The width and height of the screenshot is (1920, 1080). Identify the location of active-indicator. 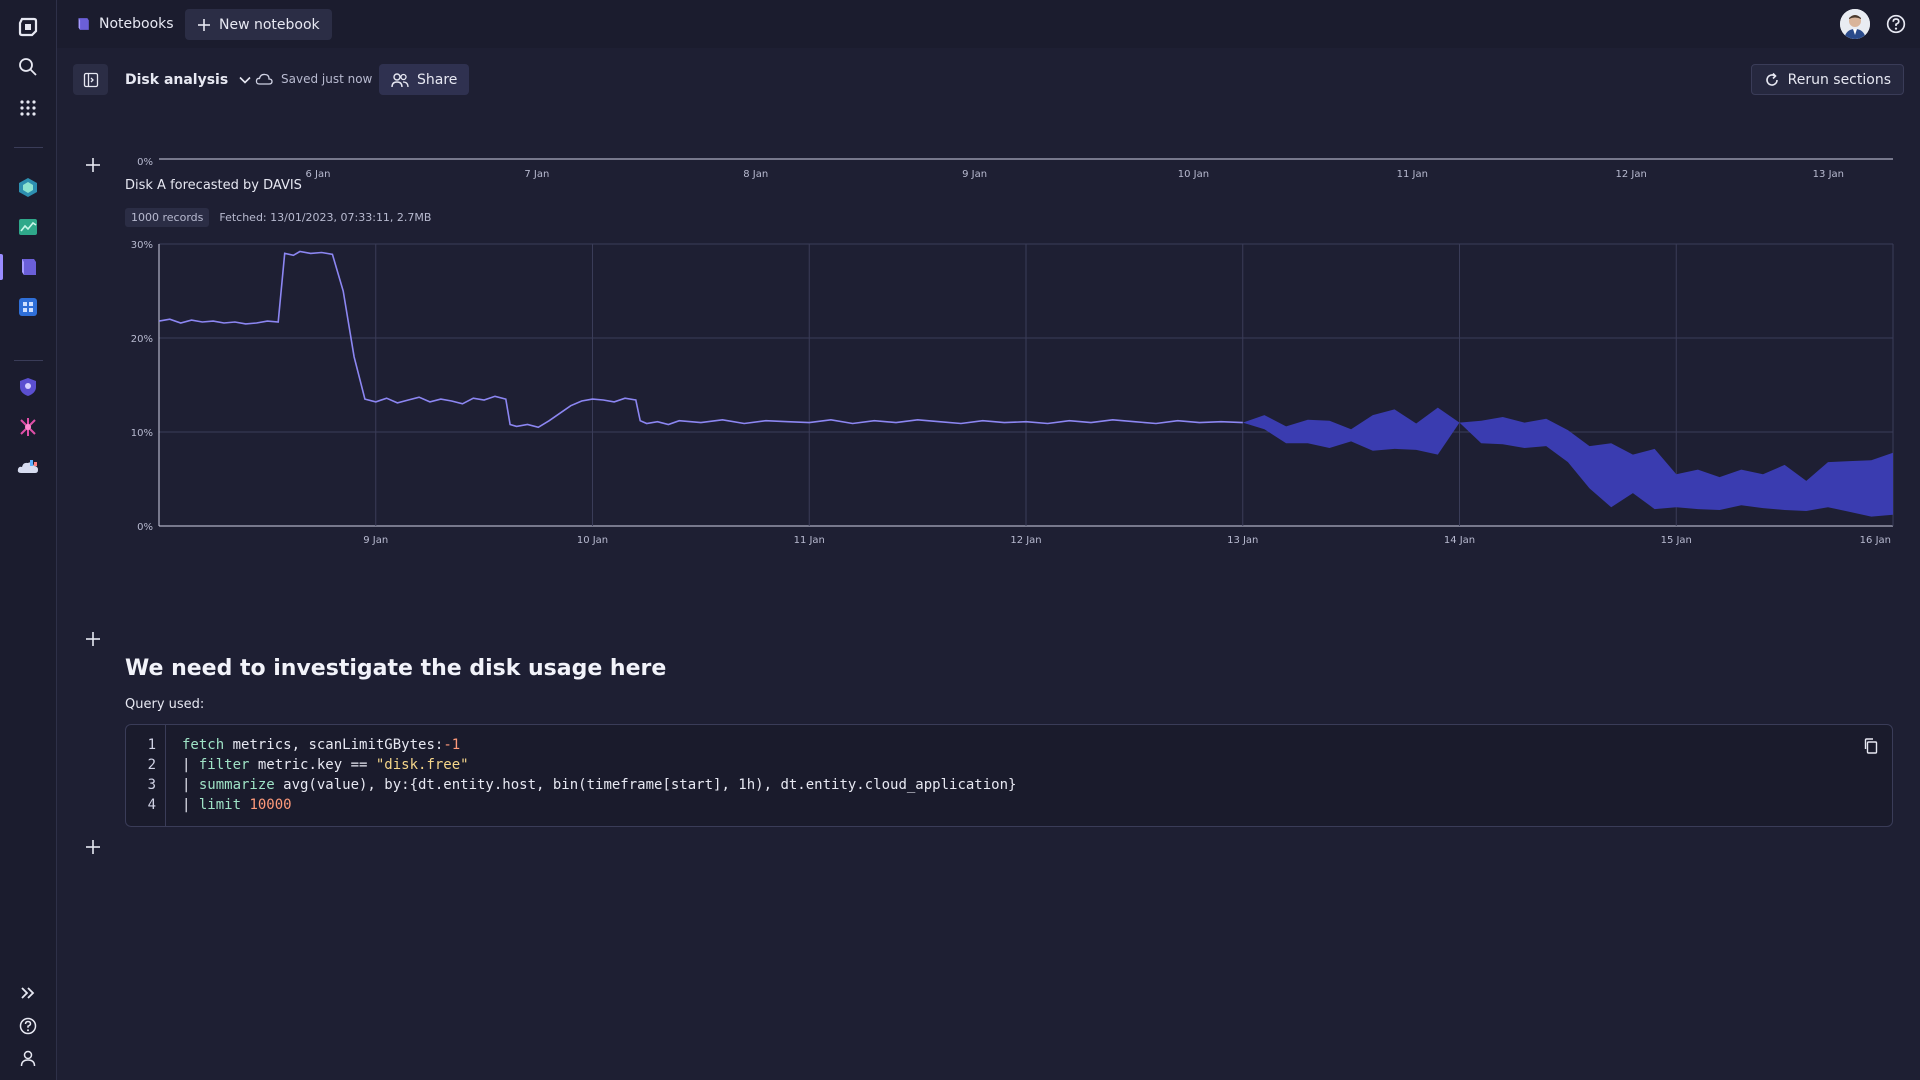
(1, 267).